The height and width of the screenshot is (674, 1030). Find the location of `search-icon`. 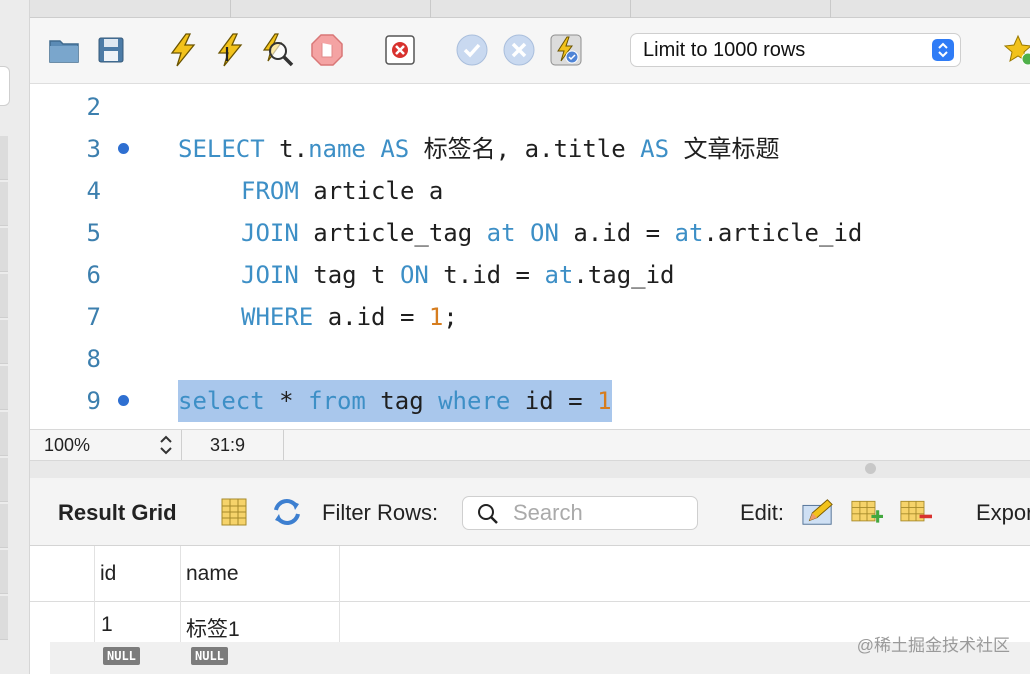

search-icon is located at coordinates (488, 517).